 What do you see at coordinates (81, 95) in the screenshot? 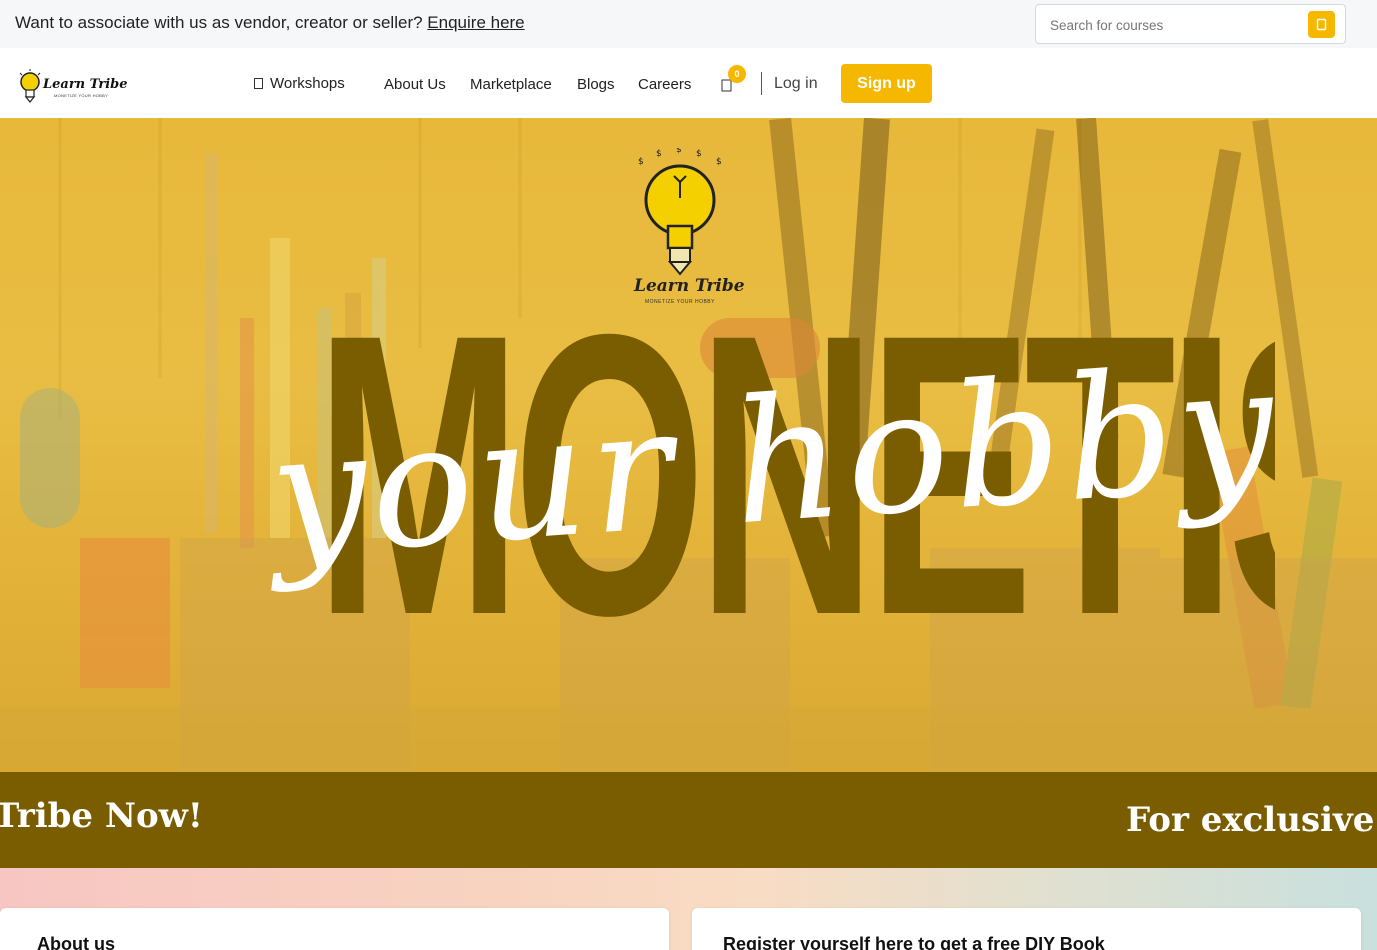
I see `brand-tagline: MONETIZE YOUR HOBBY` at bounding box center [81, 95].